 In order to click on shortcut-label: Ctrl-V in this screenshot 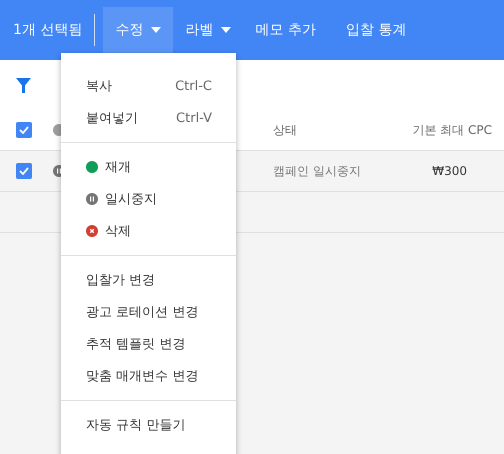, I will do `click(194, 118)`.